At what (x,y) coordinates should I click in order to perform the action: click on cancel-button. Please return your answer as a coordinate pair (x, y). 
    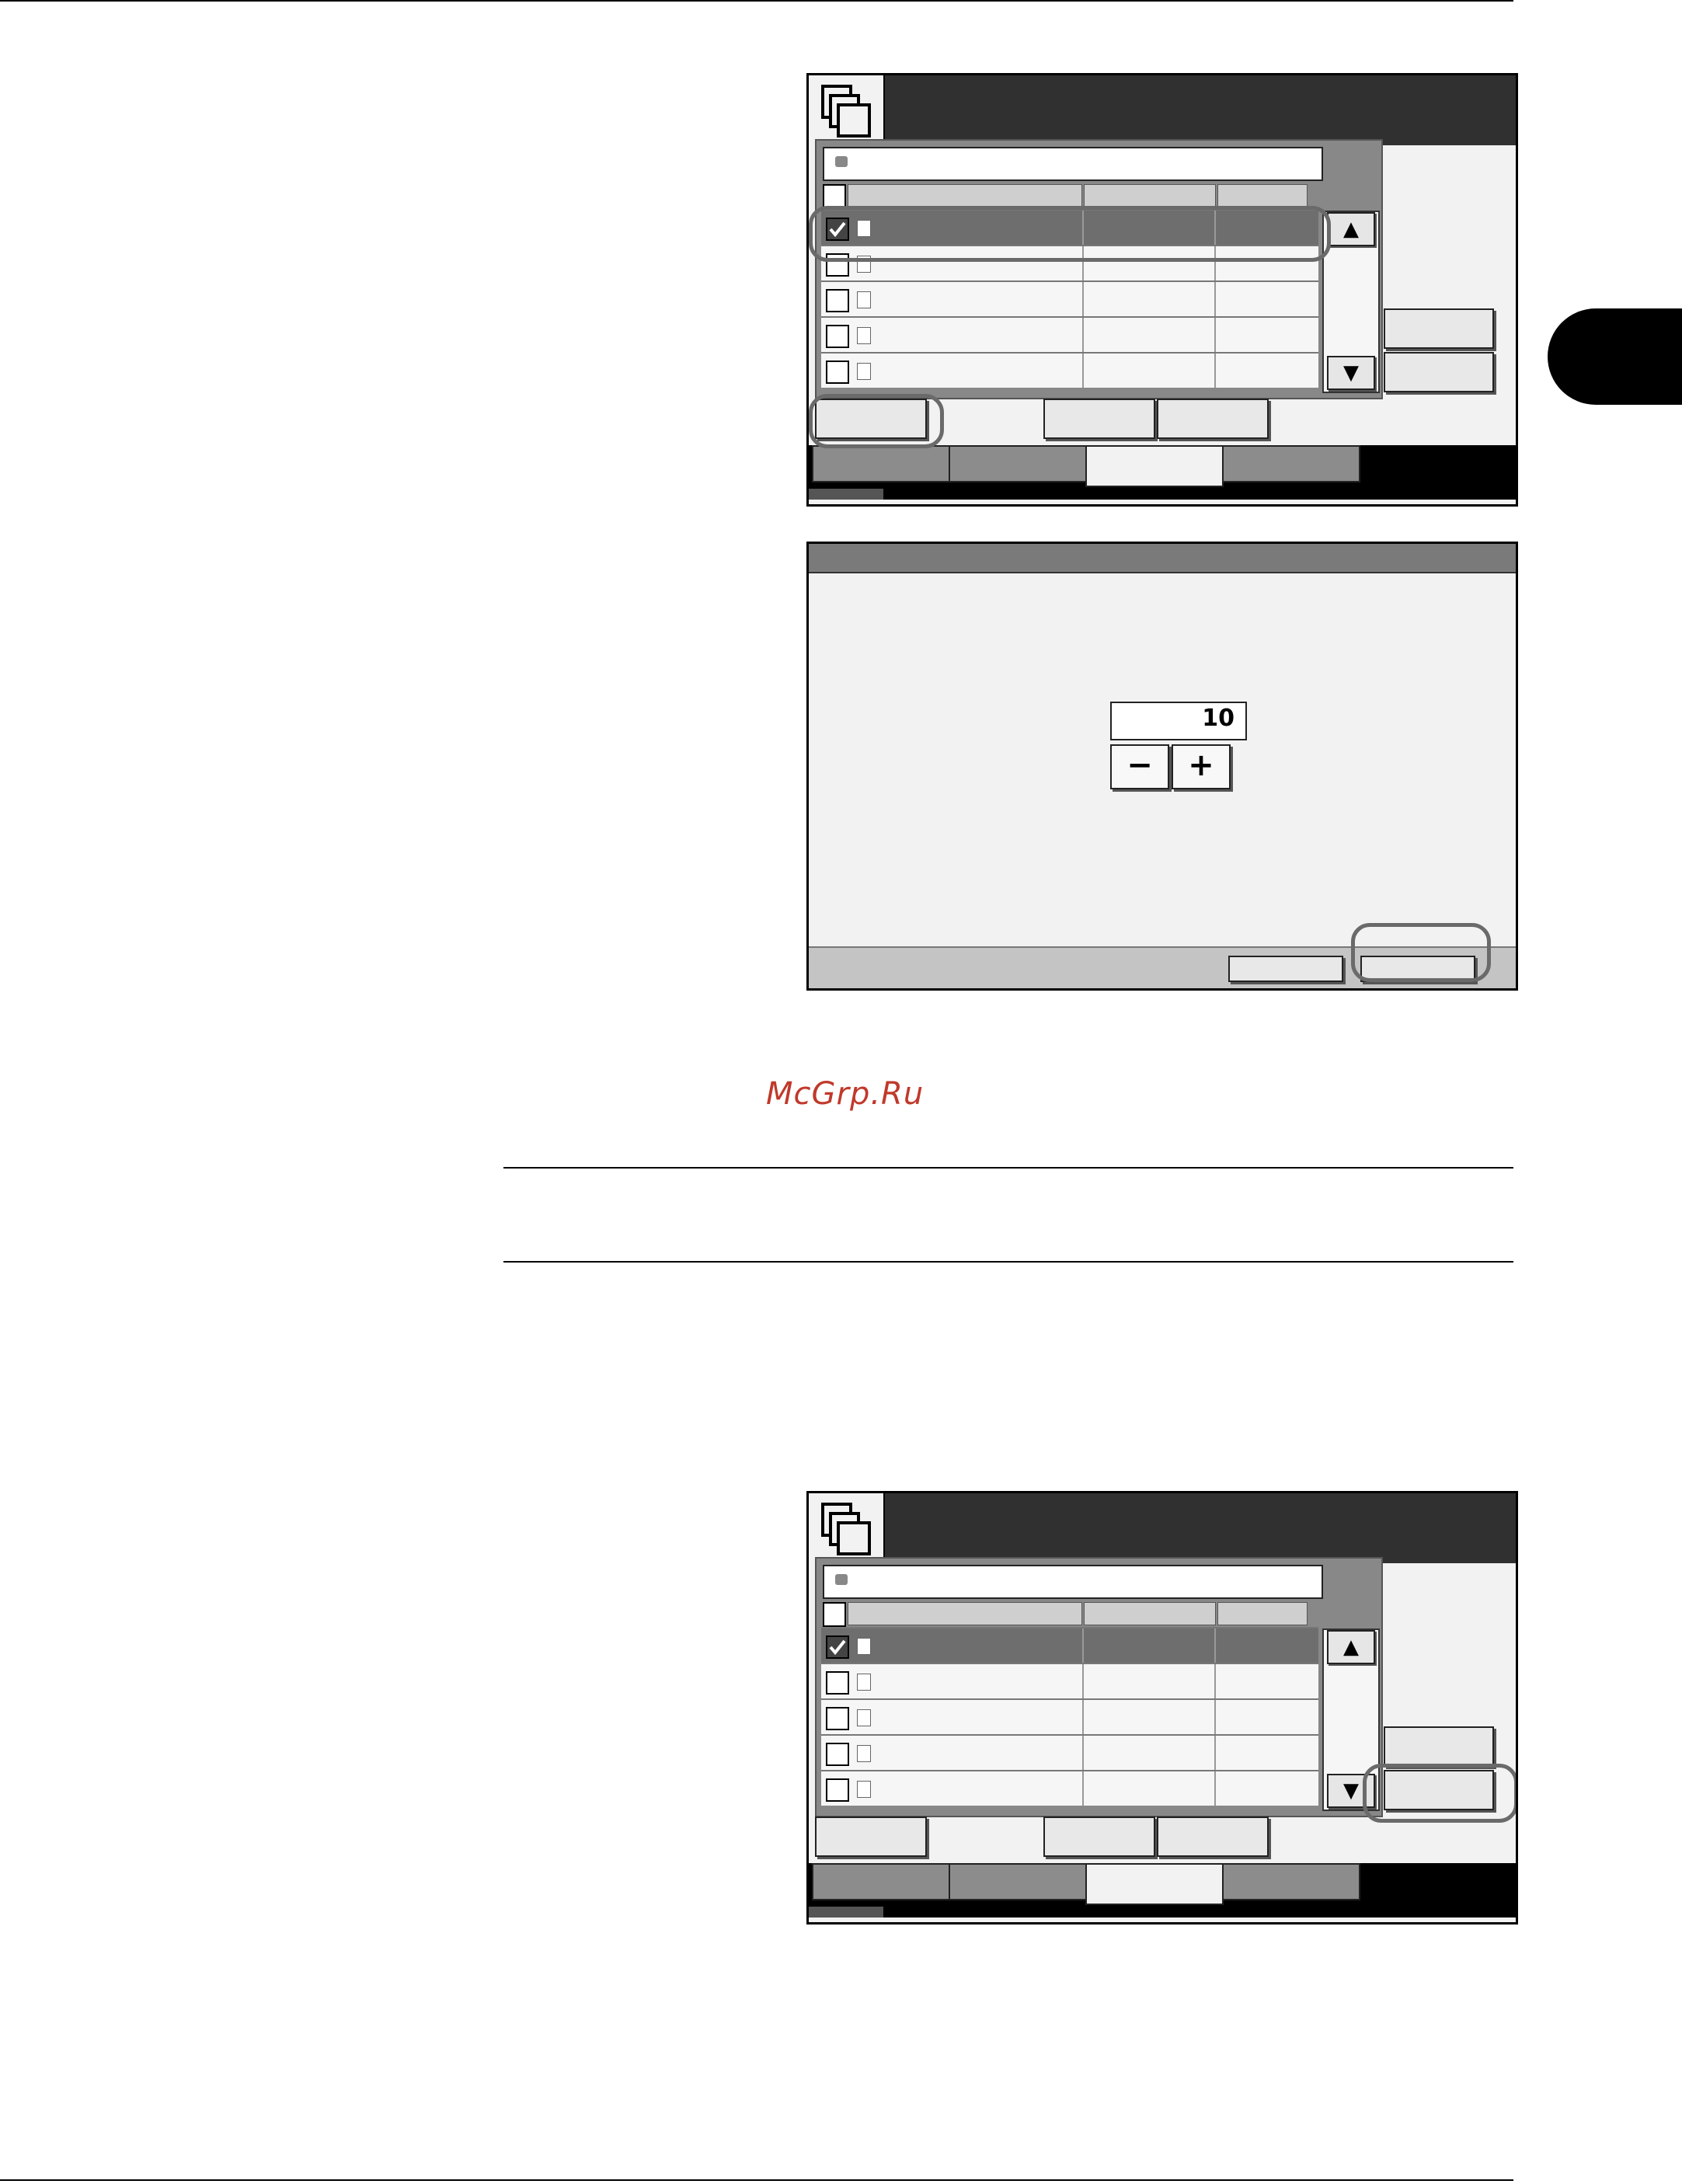
    Looking at the image, I should click on (1286, 969).